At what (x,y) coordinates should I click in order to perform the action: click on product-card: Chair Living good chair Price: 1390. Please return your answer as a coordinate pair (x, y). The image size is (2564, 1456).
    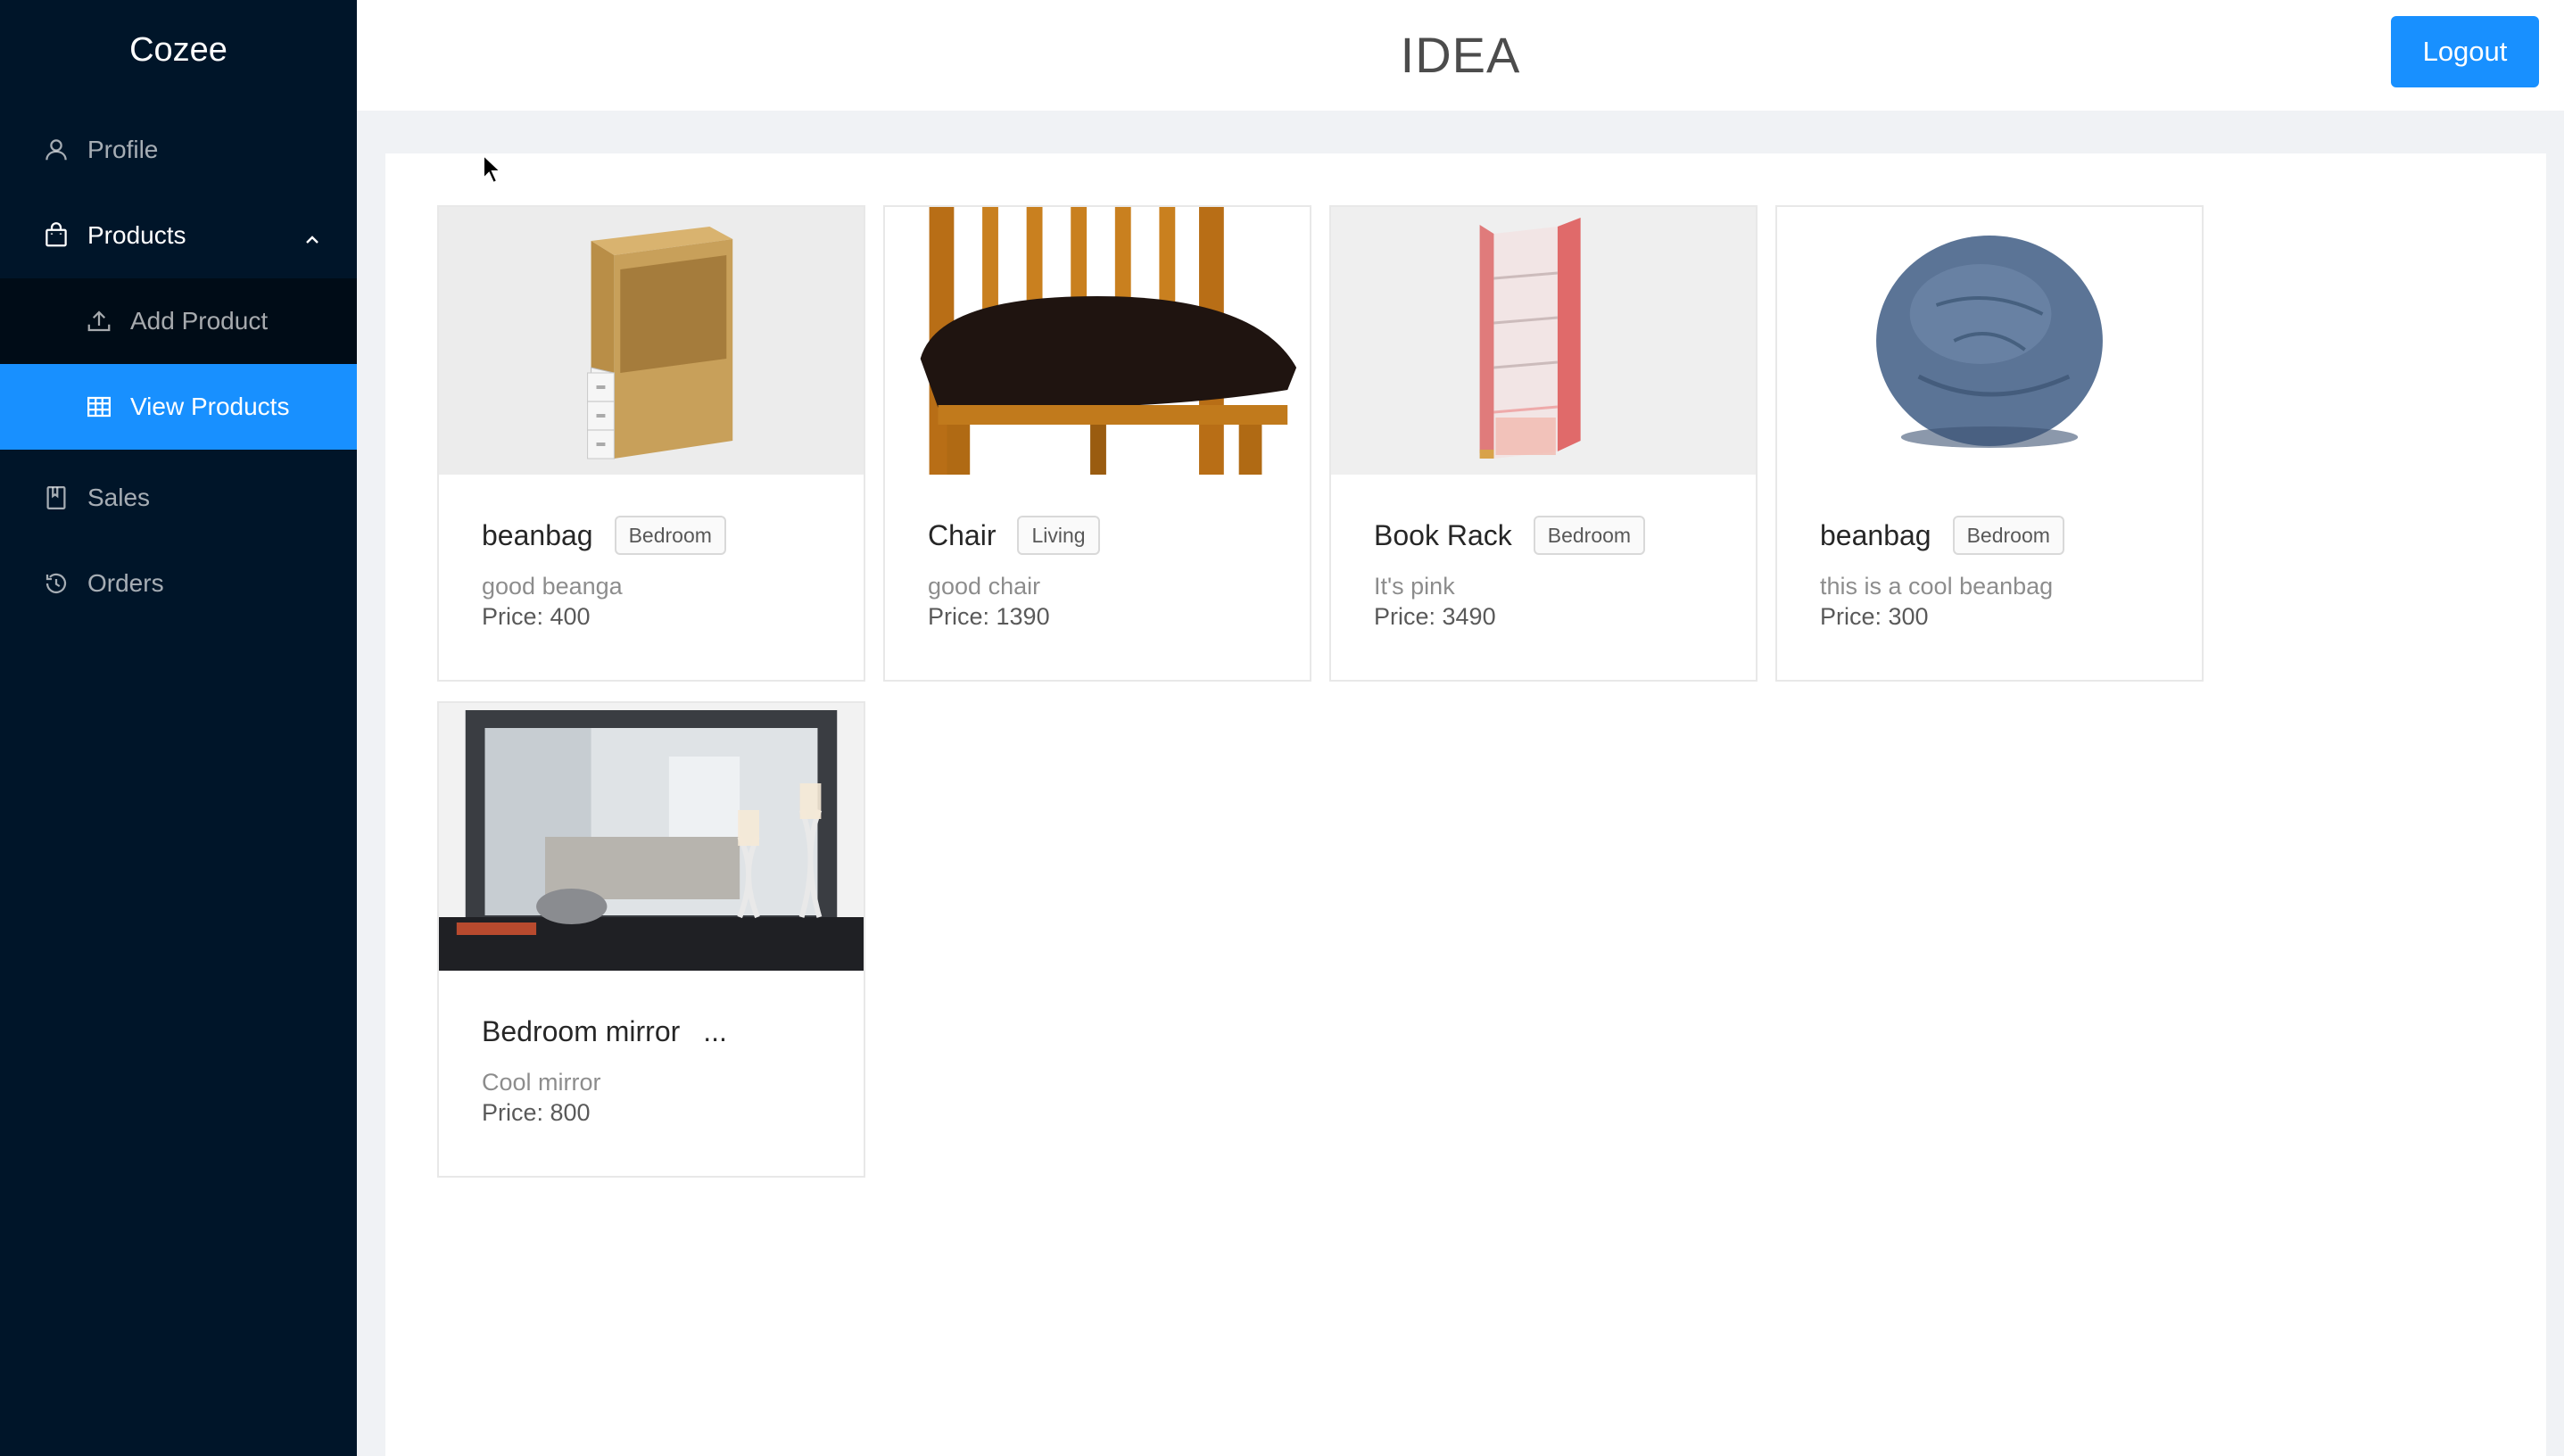
    Looking at the image, I should click on (1097, 443).